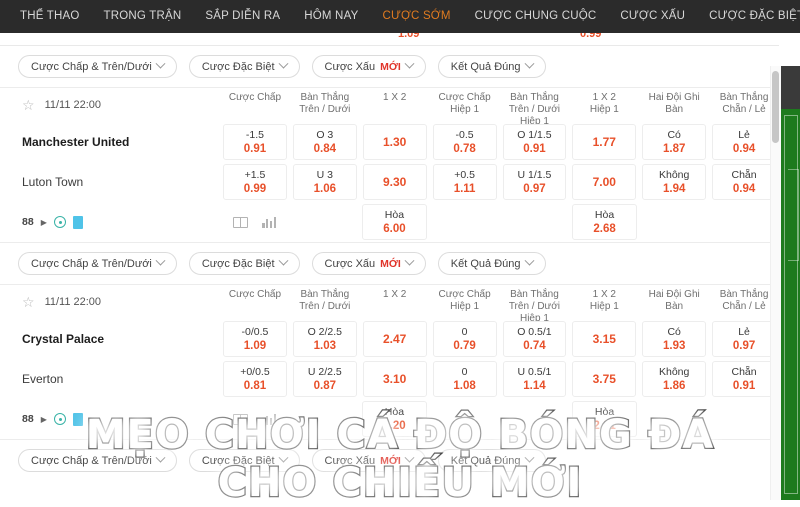  What do you see at coordinates (674, 339) in the screenshot?
I see `odds-cell: Có 1.93` at bounding box center [674, 339].